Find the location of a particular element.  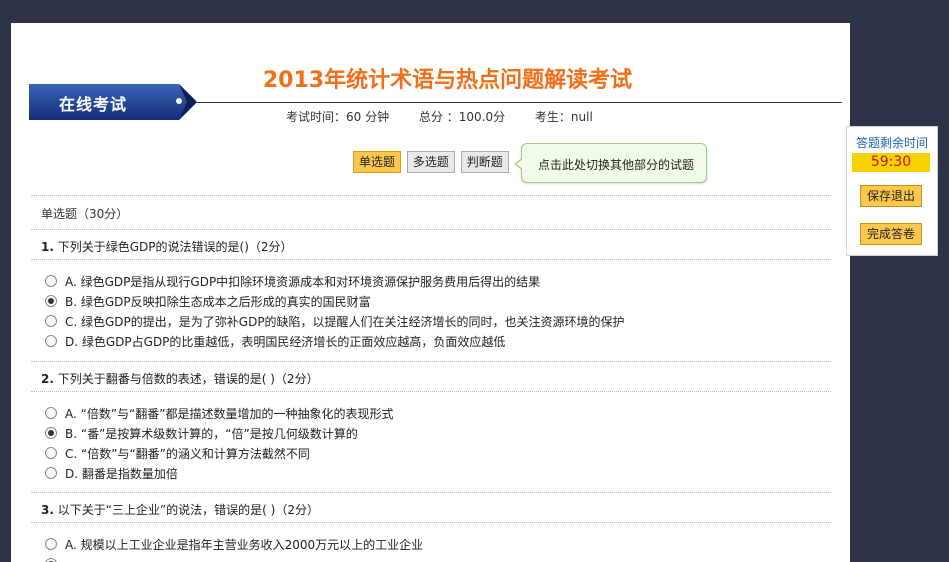

banner-label: 在线考试 is located at coordinates (93, 104).